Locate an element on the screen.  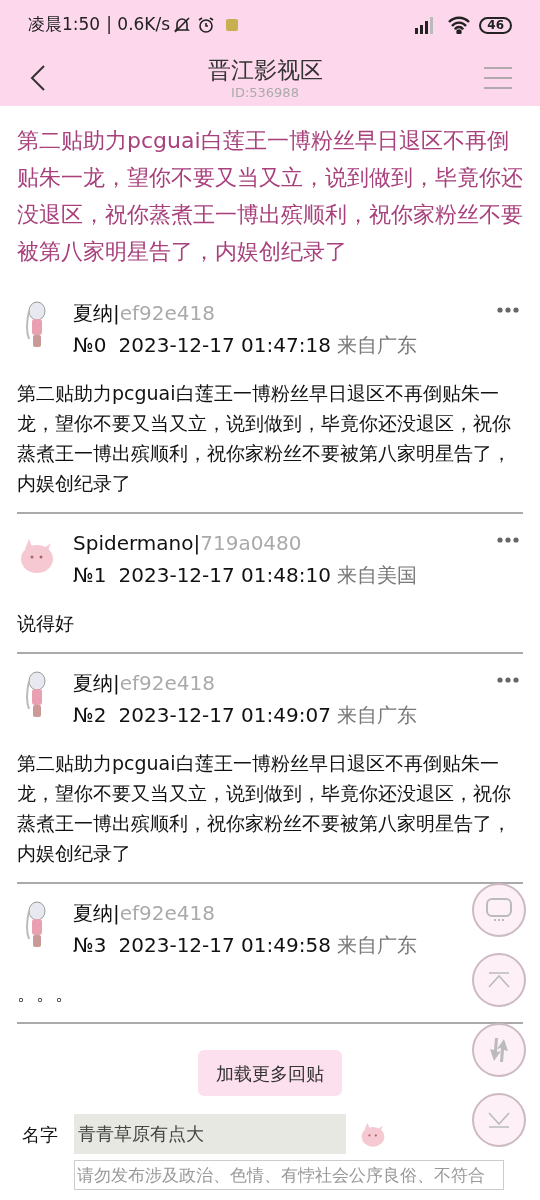
post-location: 来自美国 is located at coordinates (376, 575).